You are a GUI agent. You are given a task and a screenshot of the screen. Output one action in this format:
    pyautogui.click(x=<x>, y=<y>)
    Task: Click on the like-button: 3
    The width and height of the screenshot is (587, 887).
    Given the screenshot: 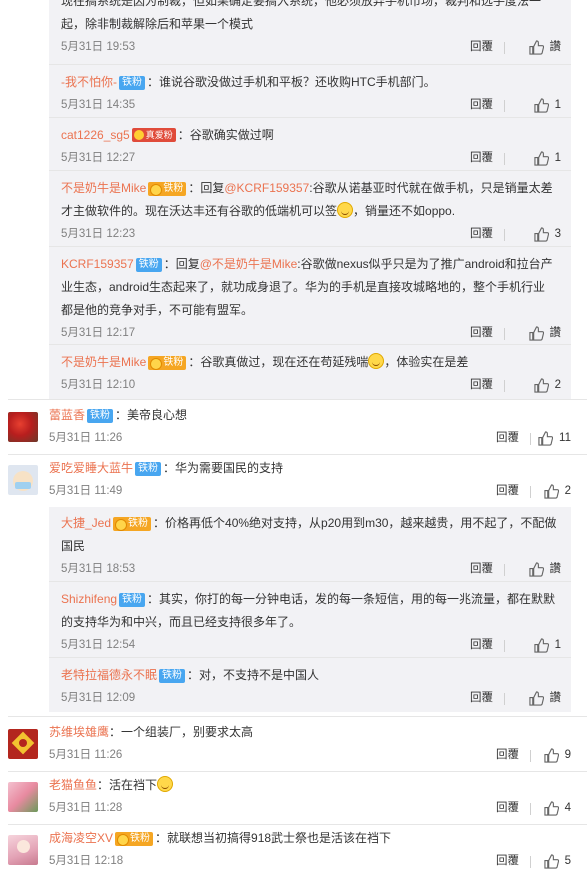 What is the action you would take?
    pyautogui.click(x=547, y=234)
    